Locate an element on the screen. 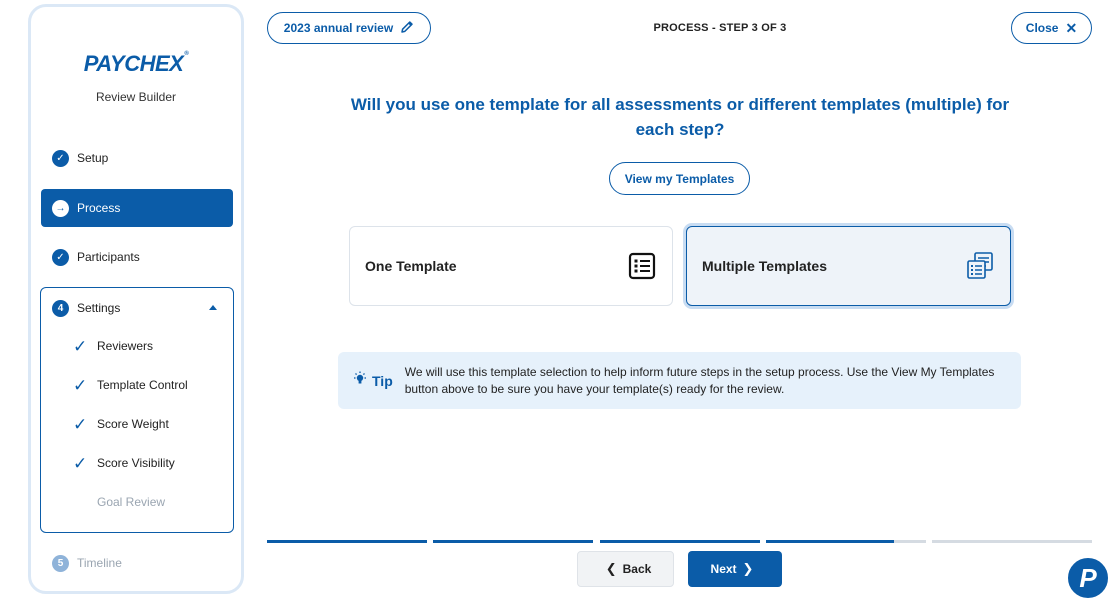 This screenshot has height=598, width=1112. close-button: Close ✕ is located at coordinates (1051, 28).